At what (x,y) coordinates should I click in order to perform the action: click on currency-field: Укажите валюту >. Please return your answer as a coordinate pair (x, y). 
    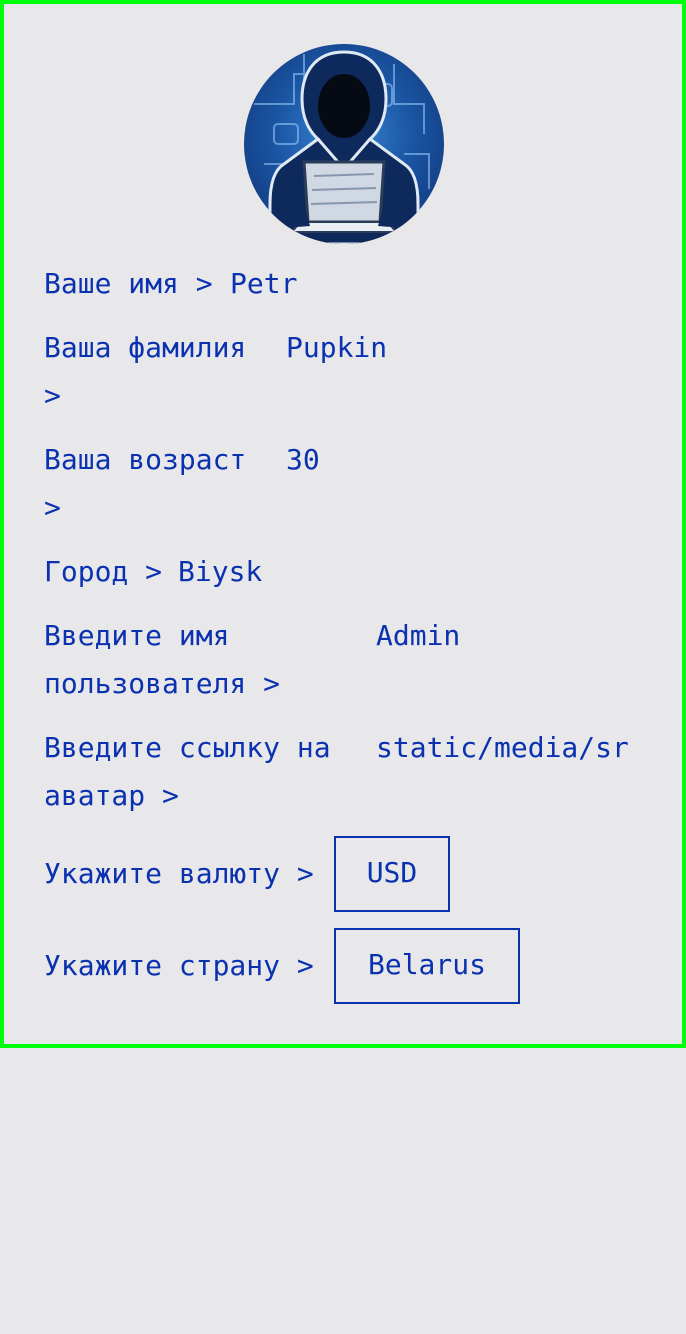
    Looking at the image, I should click on (179, 874).